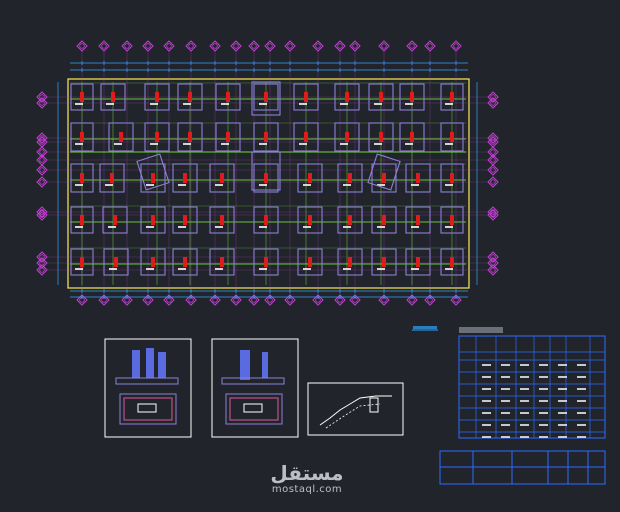 The height and width of the screenshot is (512, 620). I want to click on mostaql-watermark: مستقل mostaql.com, so click(307, 478).